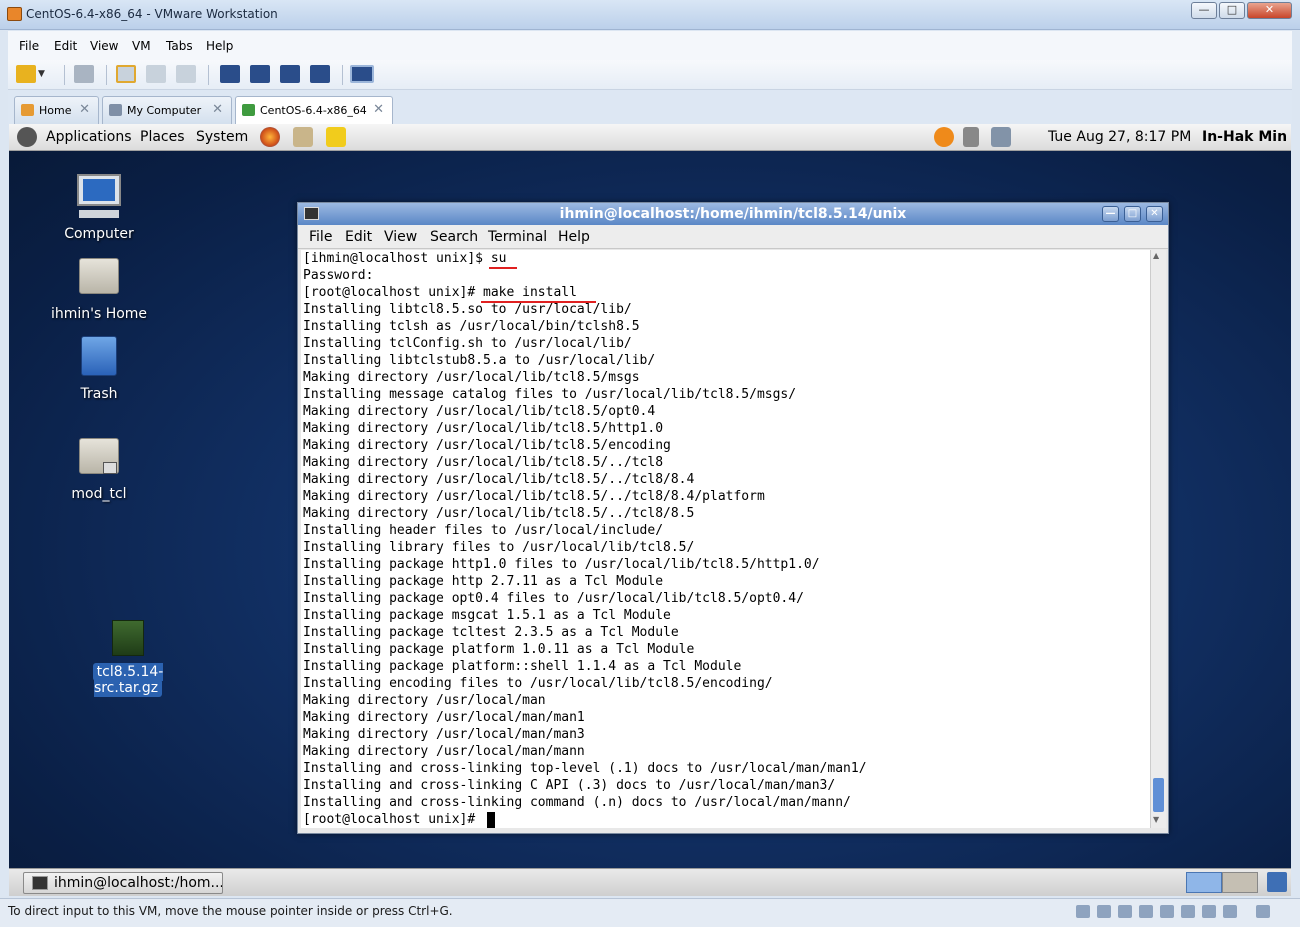  What do you see at coordinates (358, 237) in the screenshot?
I see `terminal-menu-edit: Edit` at bounding box center [358, 237].